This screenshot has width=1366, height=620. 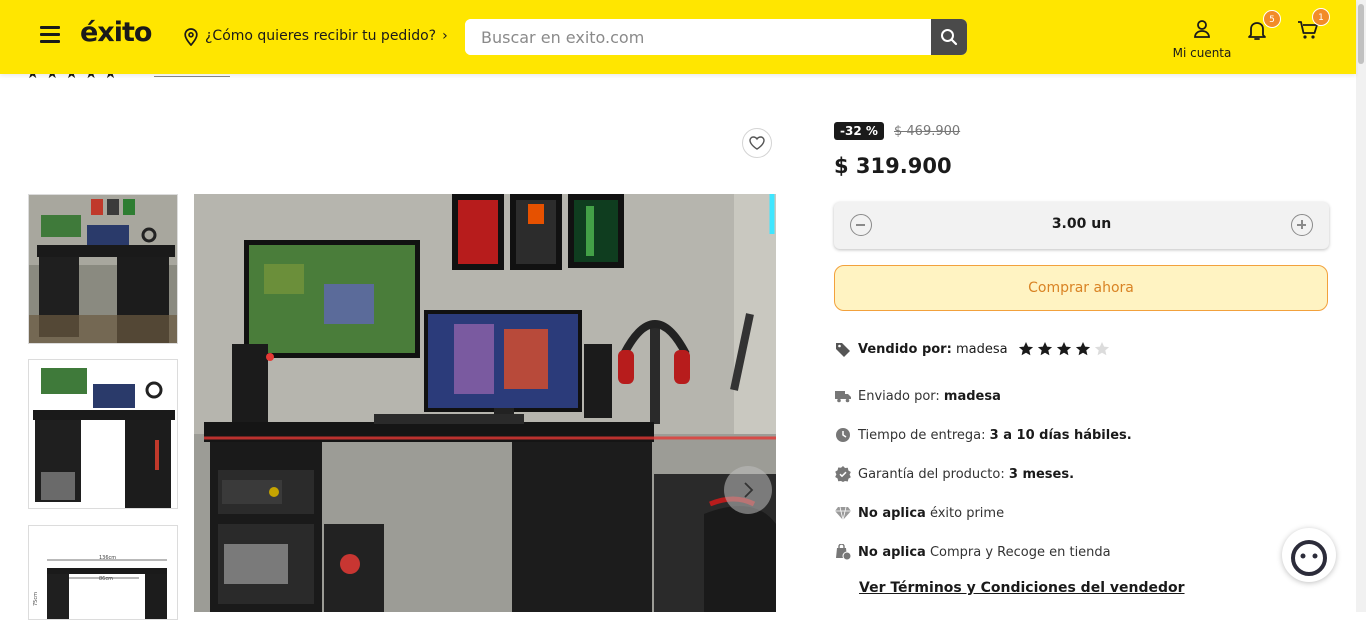 I want to click on cart-button: 1, so click(x=1313, y=25).